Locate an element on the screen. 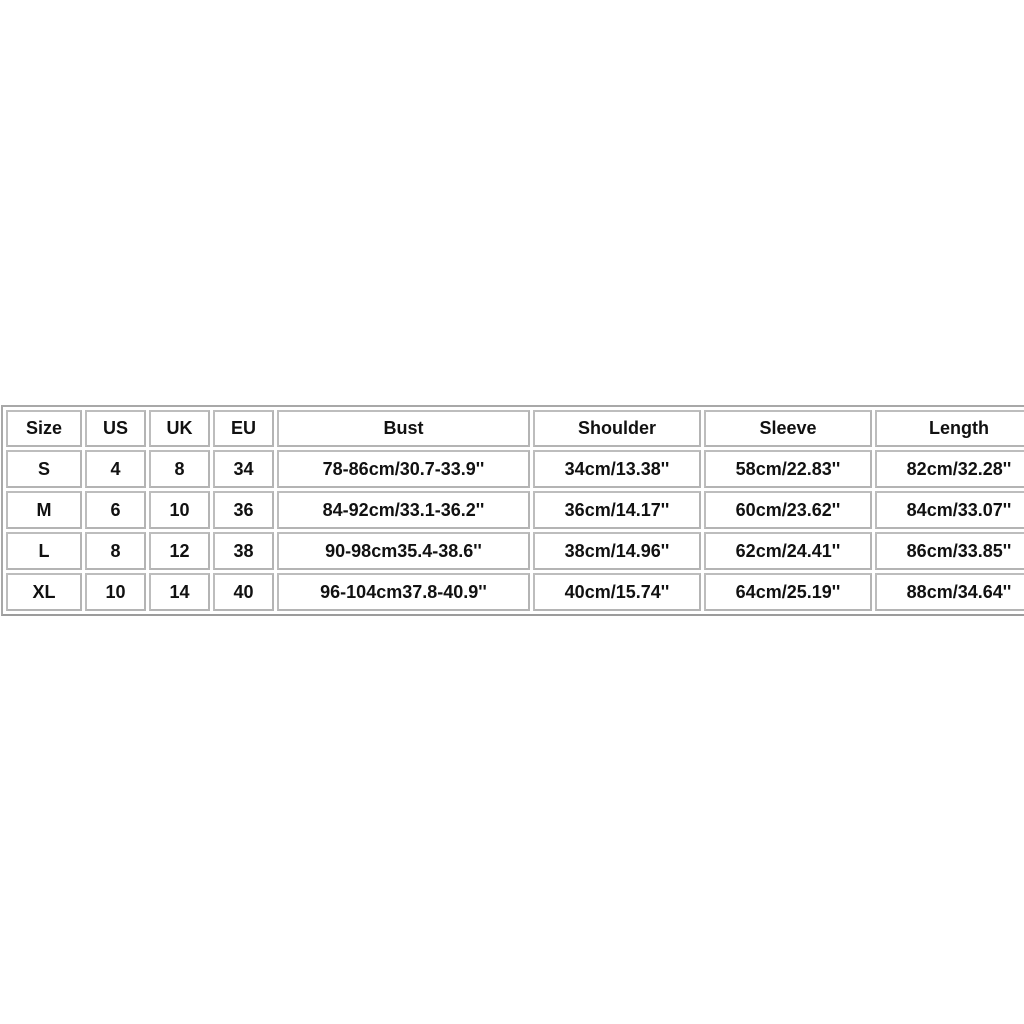  header-size: Size is located at coordinates (44, 428).